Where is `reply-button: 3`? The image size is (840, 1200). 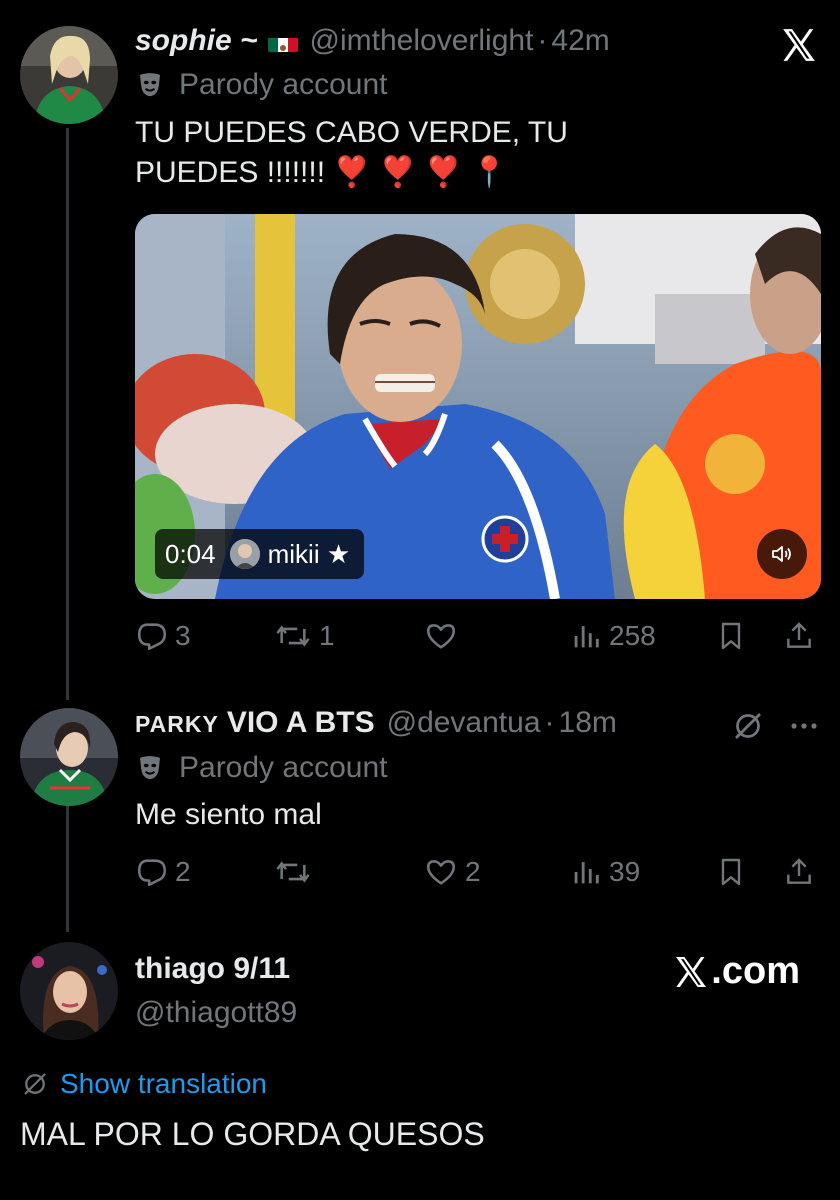
reply-button: 3 is located at coordinates (163, 636).